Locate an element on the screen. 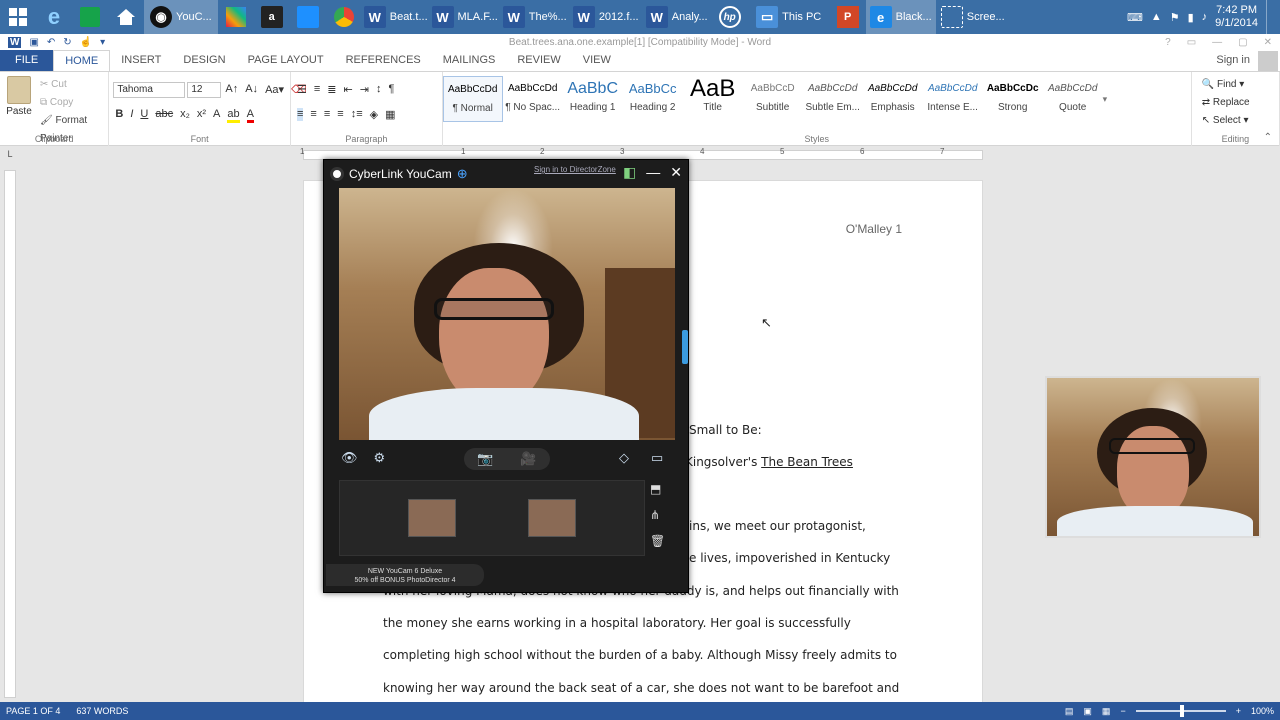  internet-explorer-icon: e is located at coordinates (54, 17).